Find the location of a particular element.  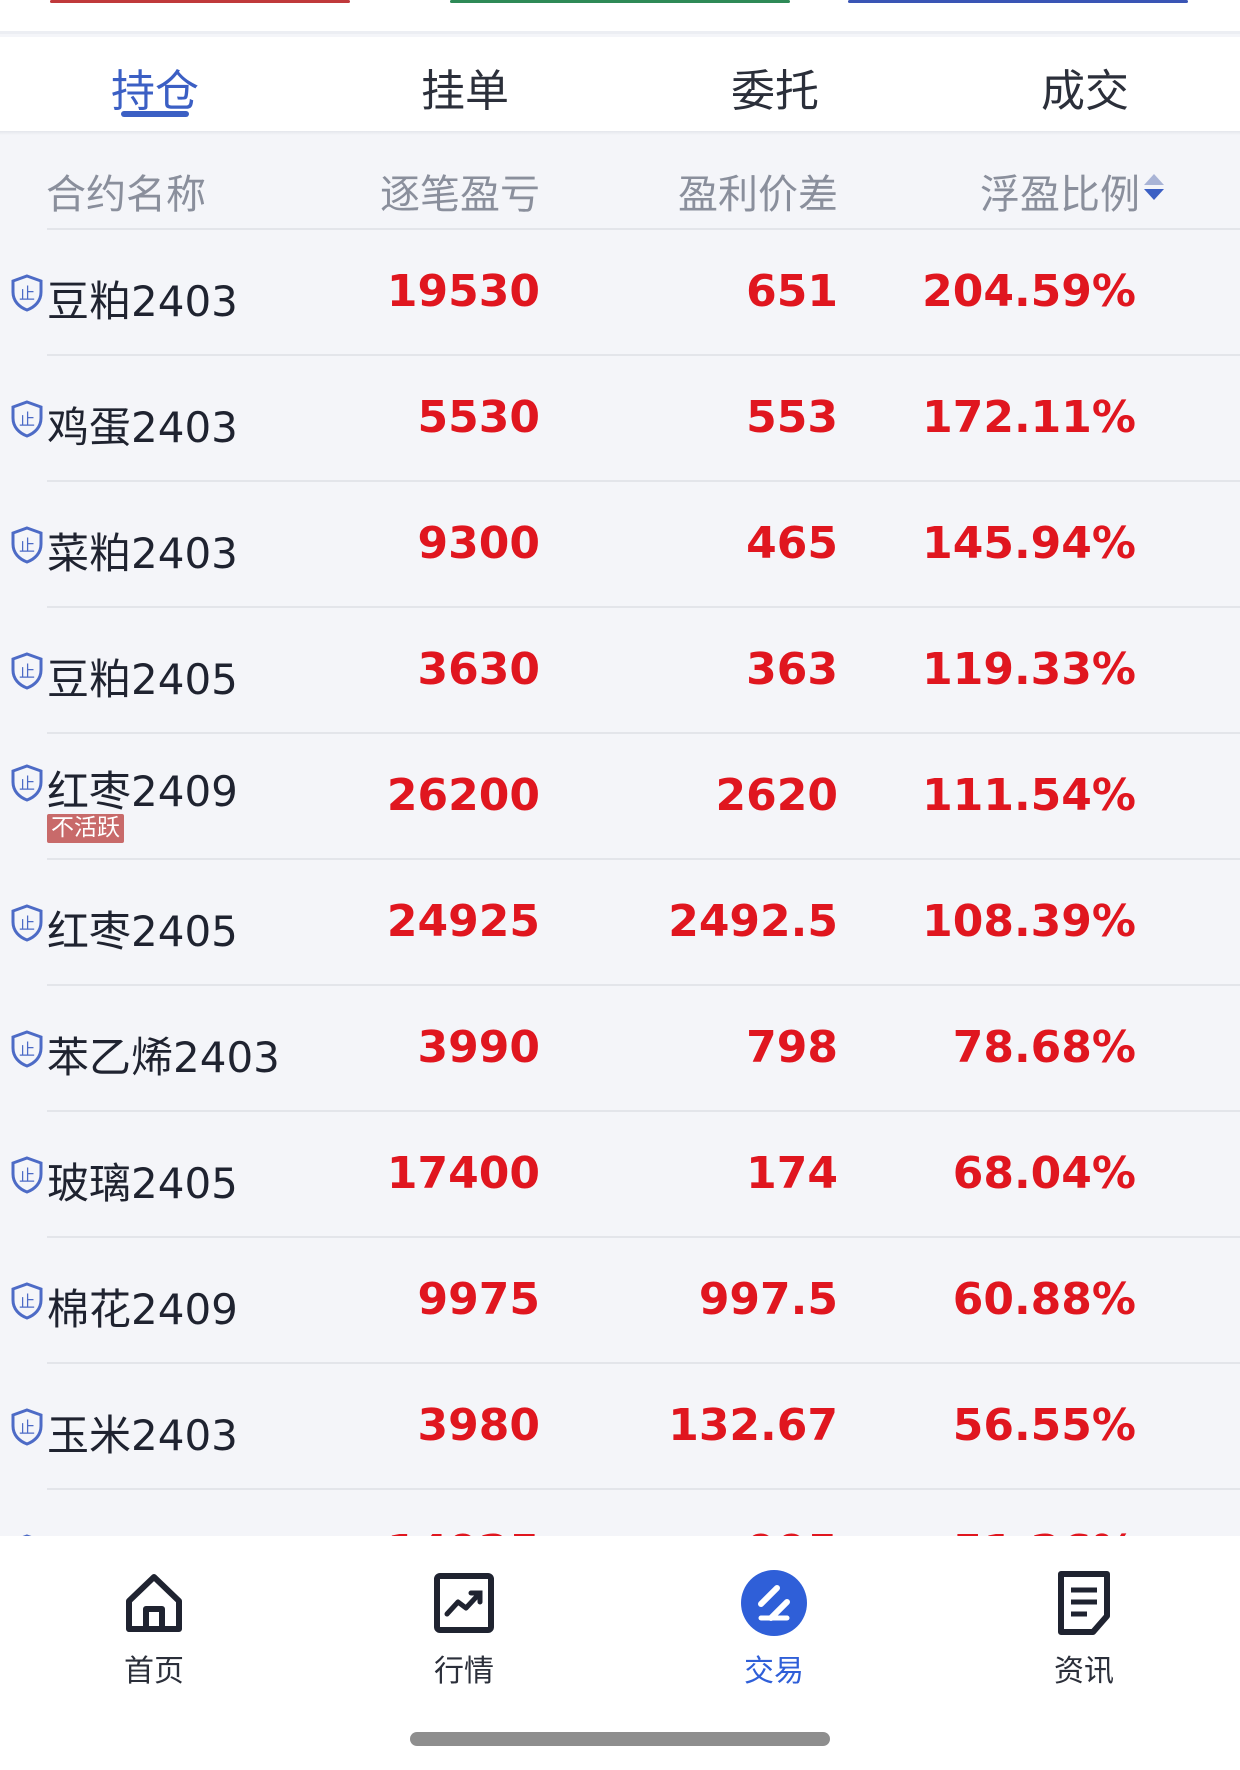

profit-ratio-value: 172.11% is located at coordinates (1029, 417).